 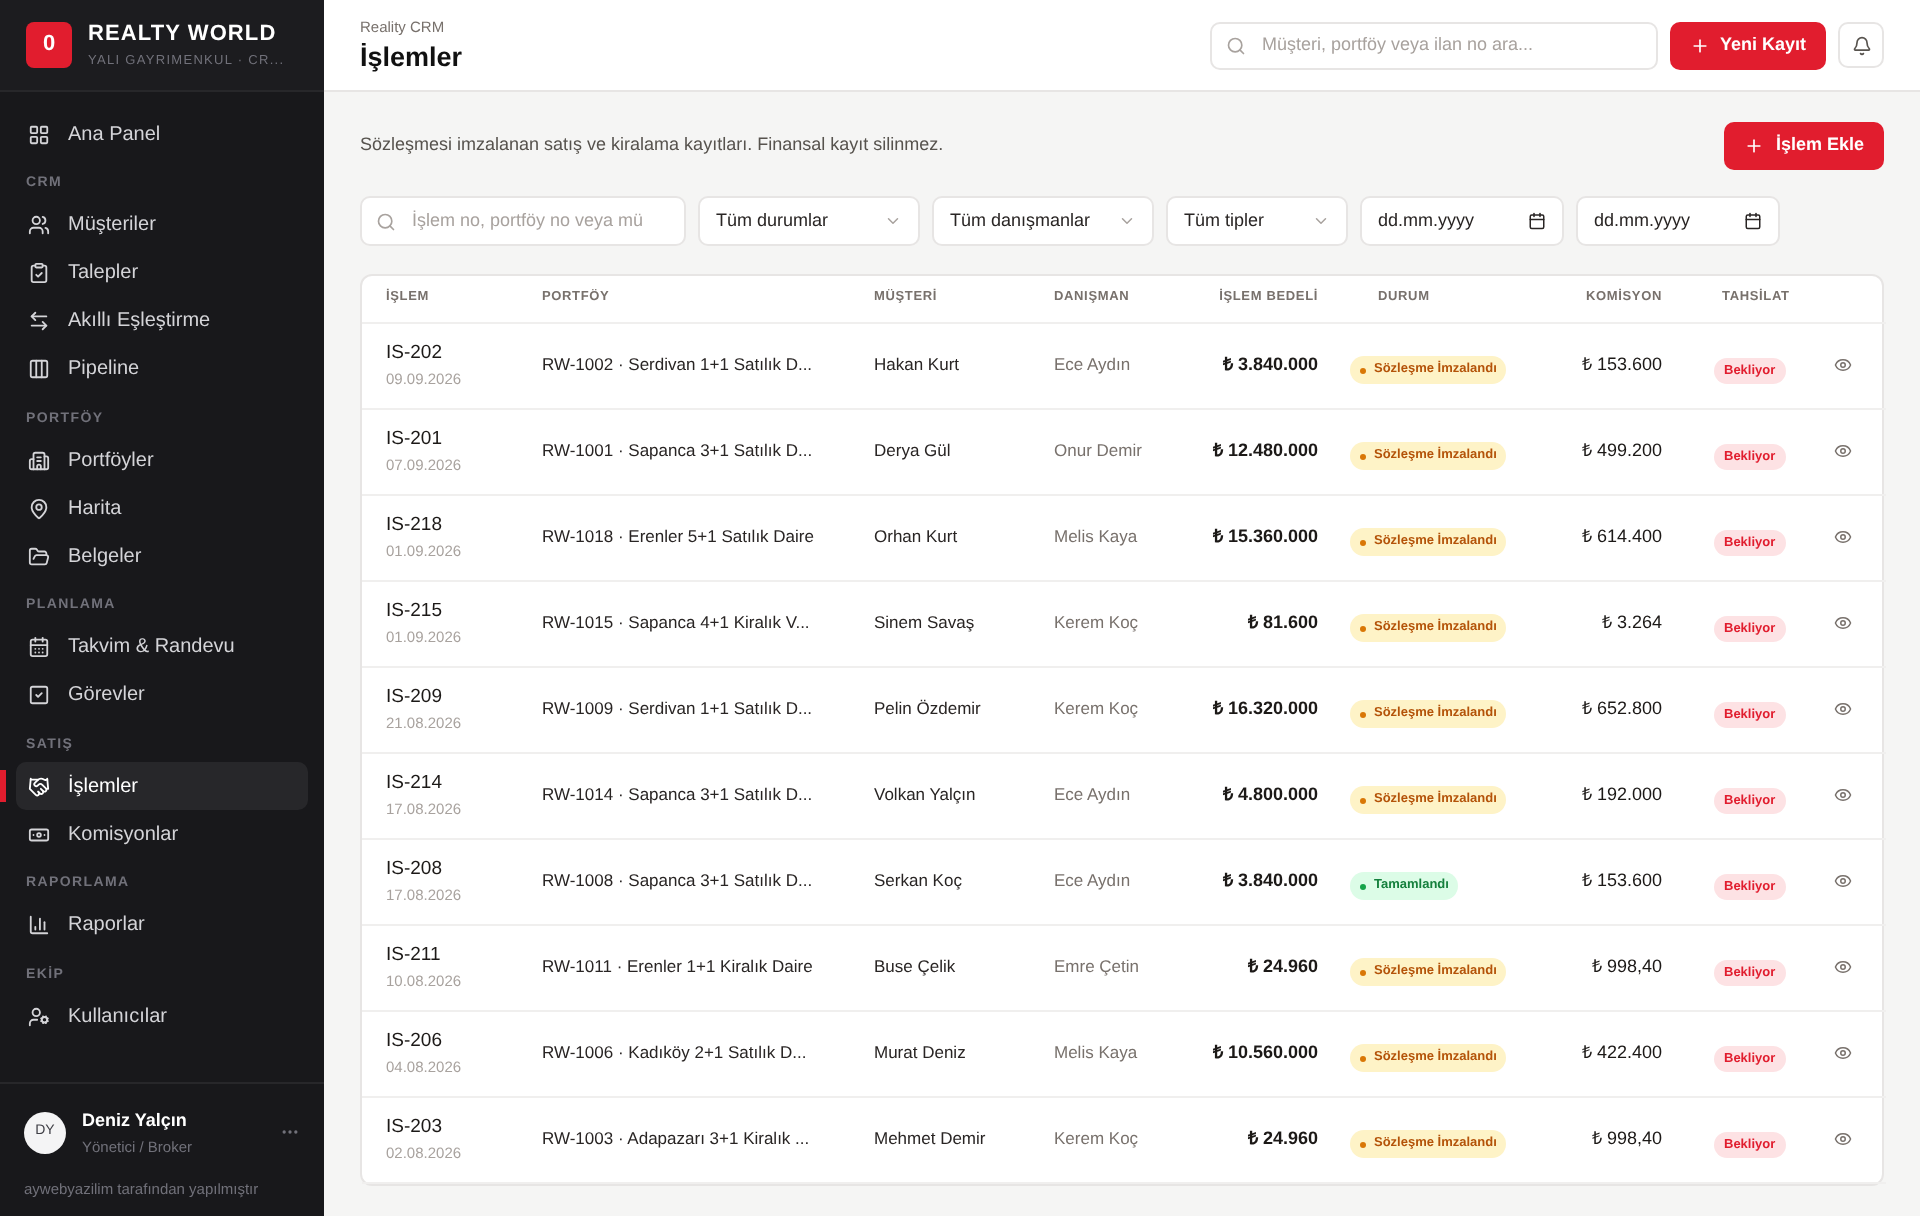 I want to click on transaction-id: IS-215, so click(x=415, y=611).